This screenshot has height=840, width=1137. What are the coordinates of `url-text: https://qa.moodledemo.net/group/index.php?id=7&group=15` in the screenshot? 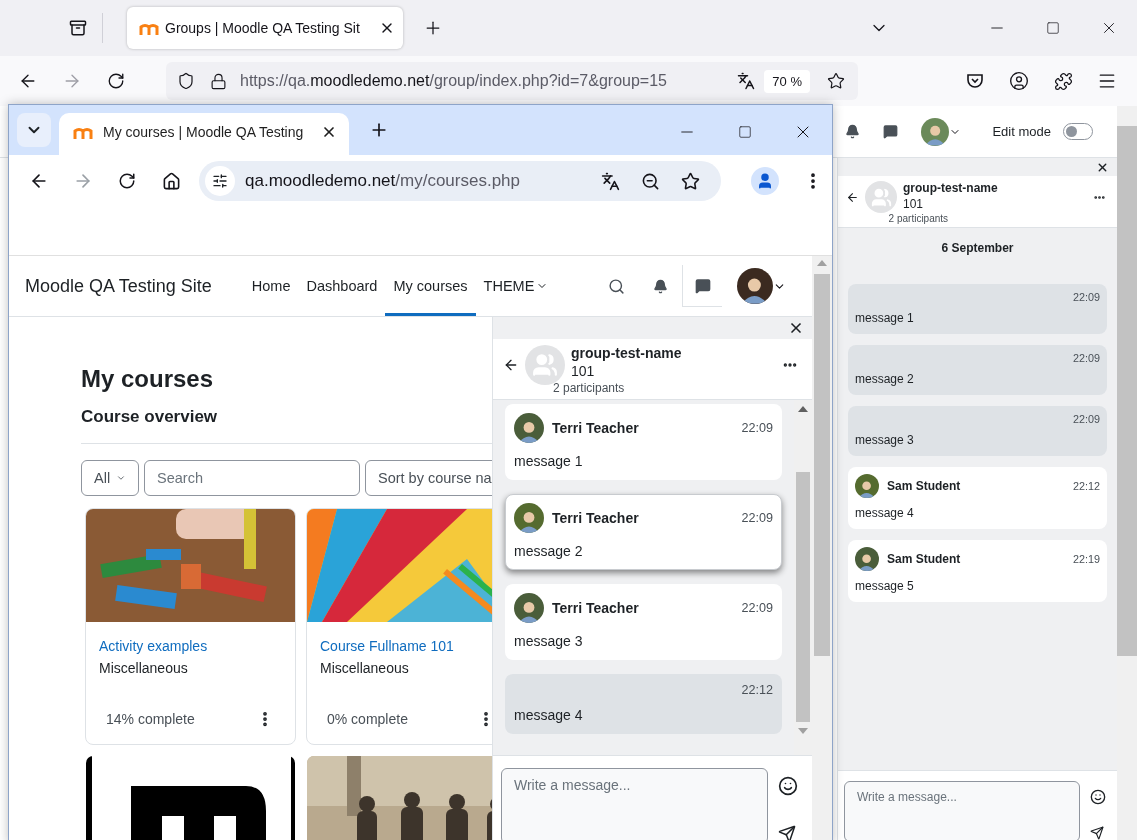 It's located at (484, 81).